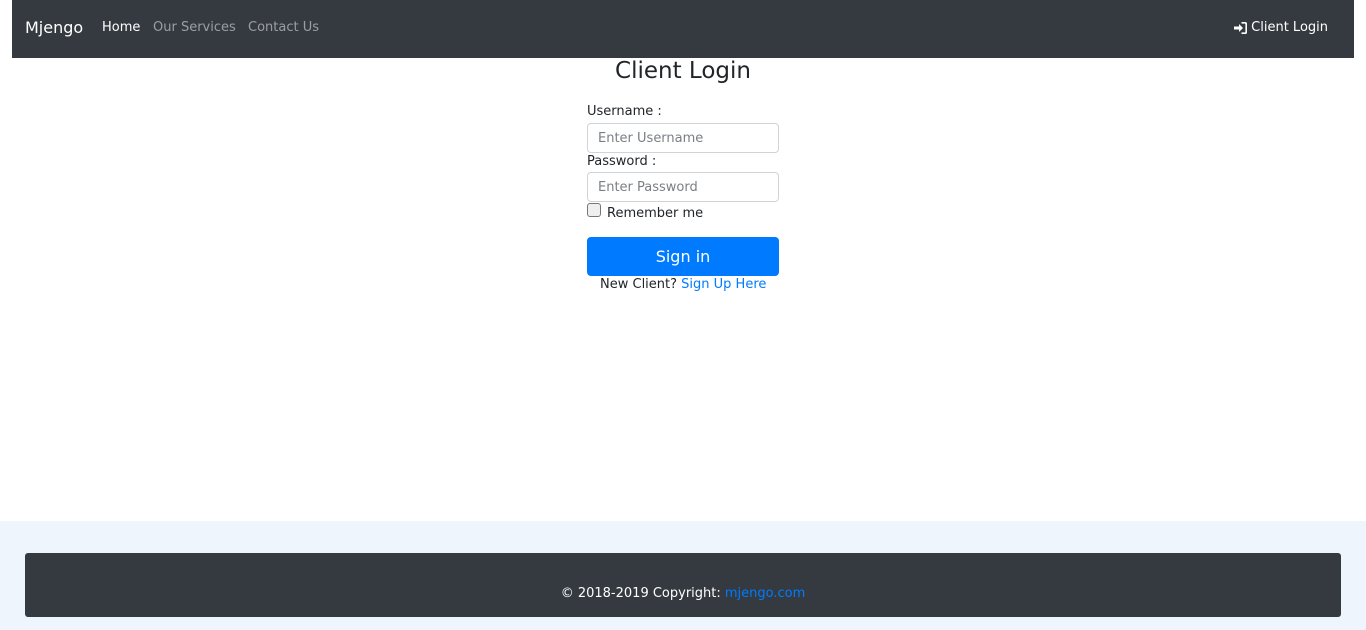 The height and width of the screenshot is (630, 1366). What do you see at coordinates (622, 161) in the screenshot?
I see `password-label: Password :` at bounding box center [622, 161].